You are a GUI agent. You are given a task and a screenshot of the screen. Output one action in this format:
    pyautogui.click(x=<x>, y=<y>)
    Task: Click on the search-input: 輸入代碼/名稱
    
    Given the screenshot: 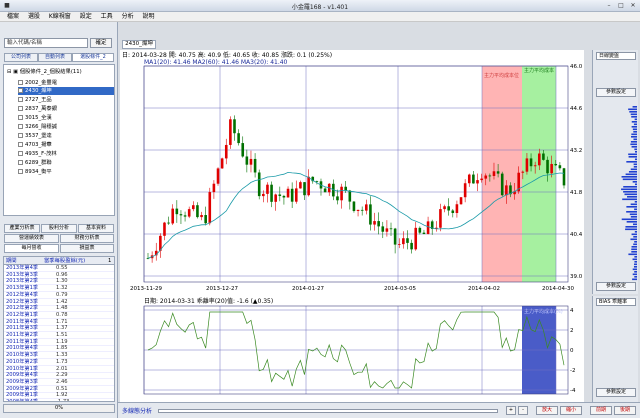 What is the action you would take?
    pyautogui.click(x=46, y=43)
    